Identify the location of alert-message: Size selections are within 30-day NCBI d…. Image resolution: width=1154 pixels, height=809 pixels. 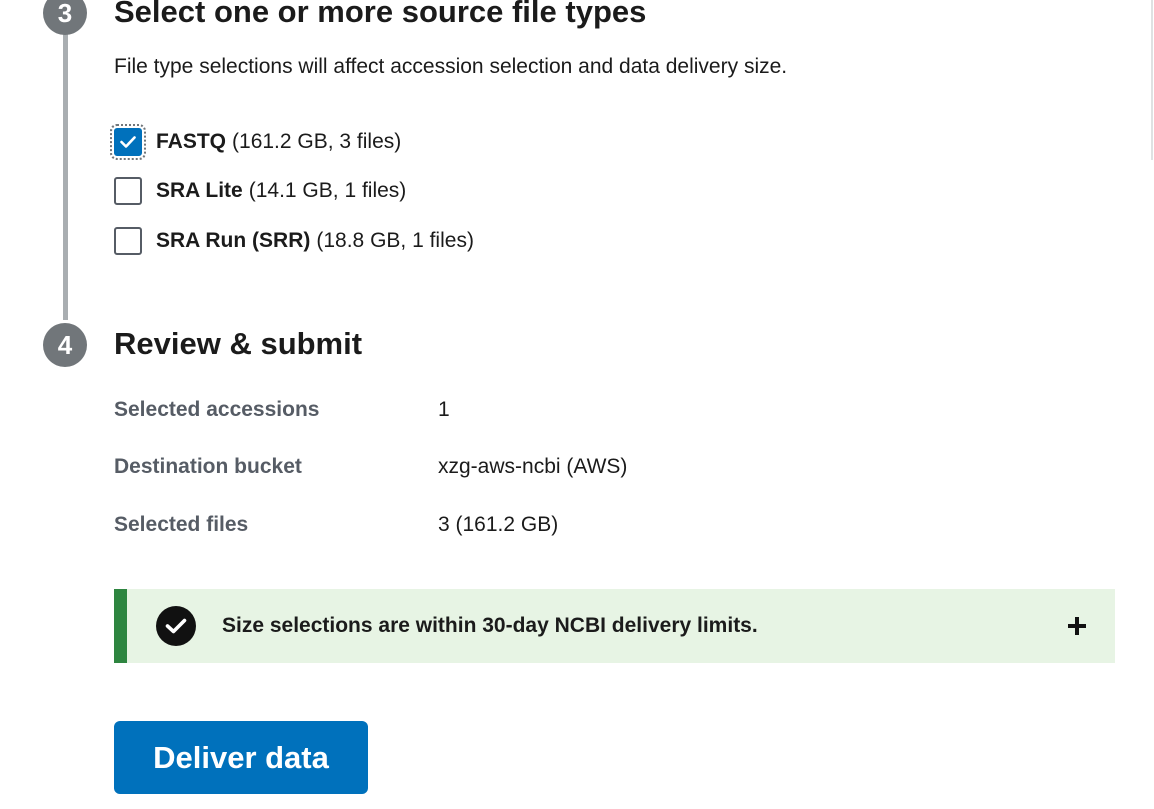
(490, 625).